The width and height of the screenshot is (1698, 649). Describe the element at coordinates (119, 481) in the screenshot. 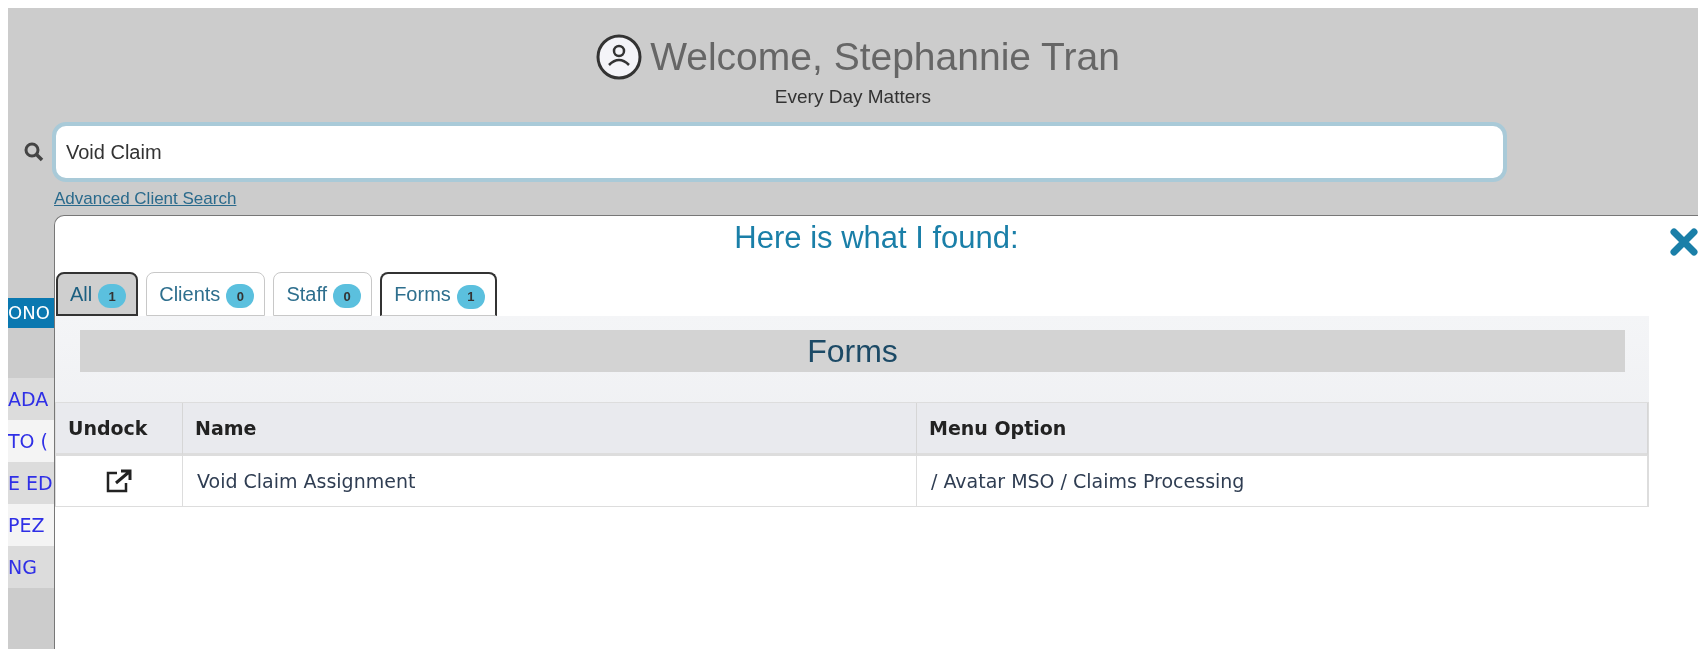

I see `external-link-icon` at that location.